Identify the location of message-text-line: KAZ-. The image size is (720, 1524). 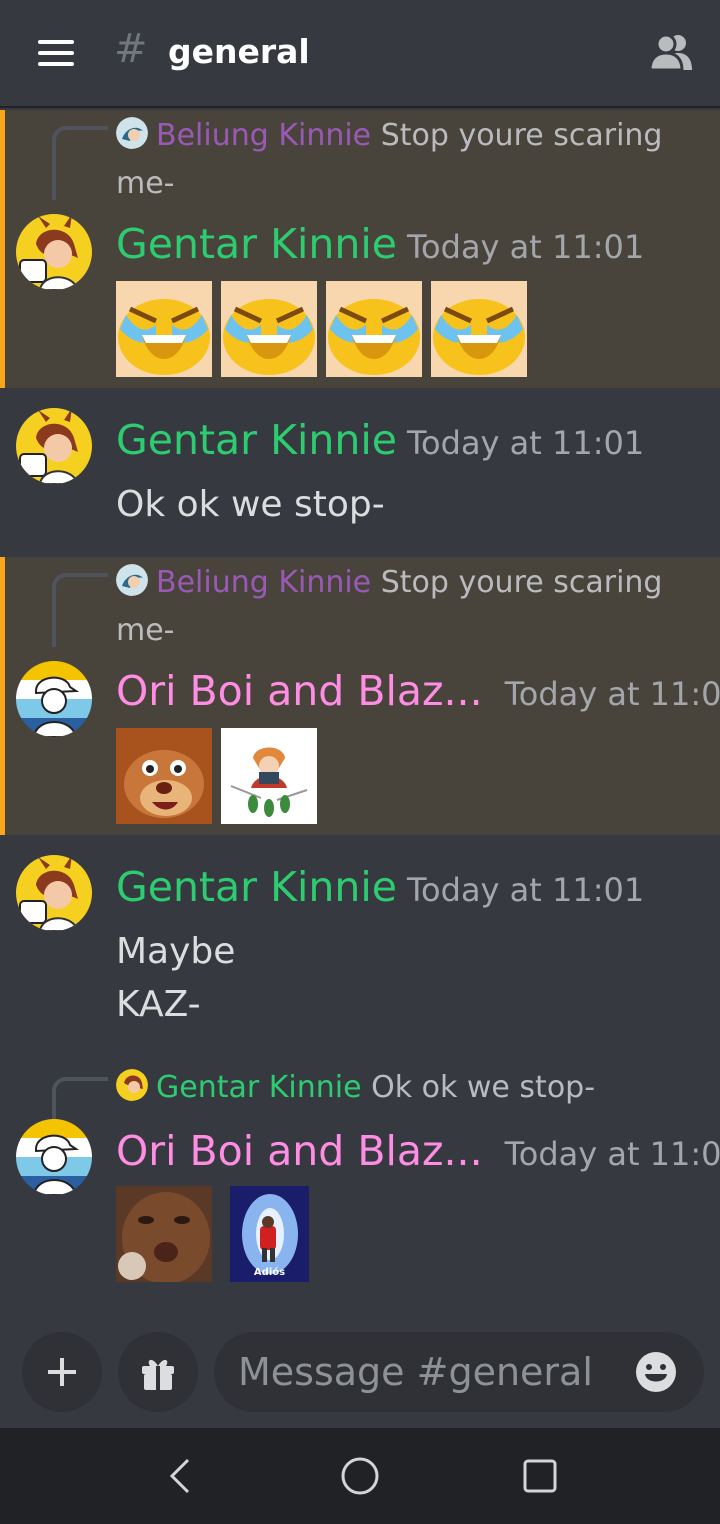
(158, 1004).